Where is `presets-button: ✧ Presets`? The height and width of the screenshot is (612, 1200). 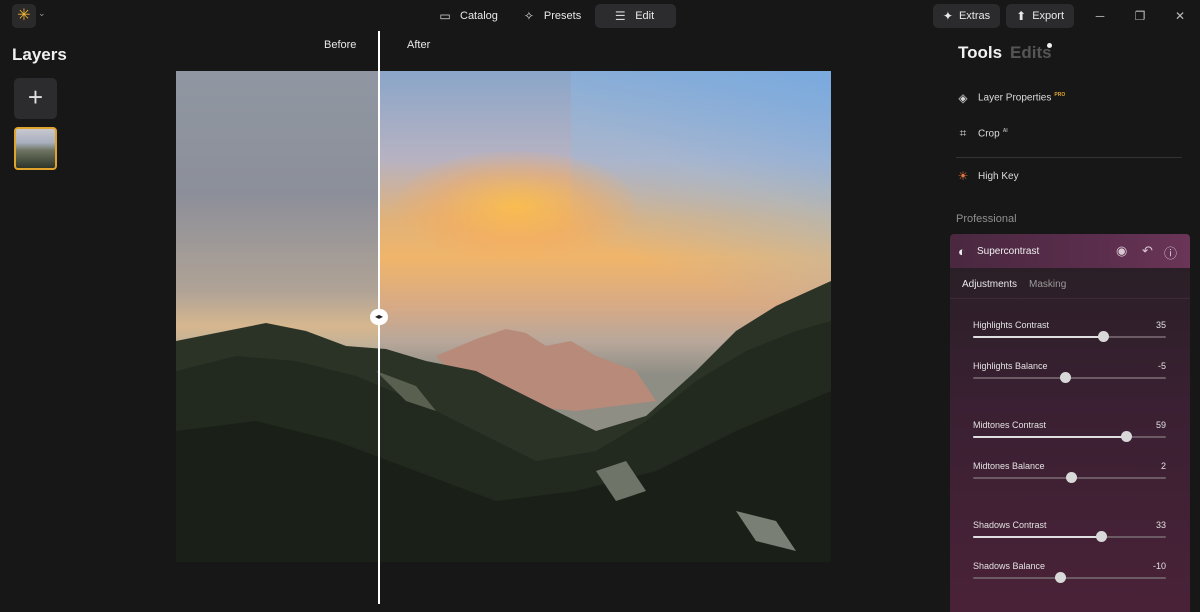
presets-button: ✧ Presets is located at coordinates (551, 16).